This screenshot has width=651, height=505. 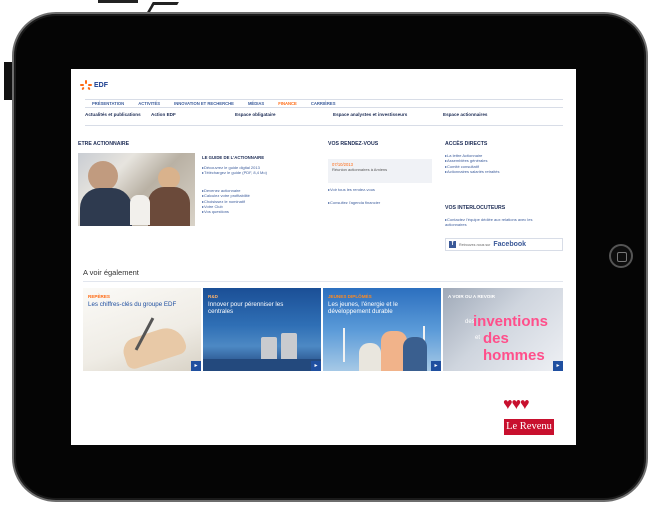 I want to click on subnav-item-analysts: Espace analystes et investisseurs, so click(x=388, y=118).